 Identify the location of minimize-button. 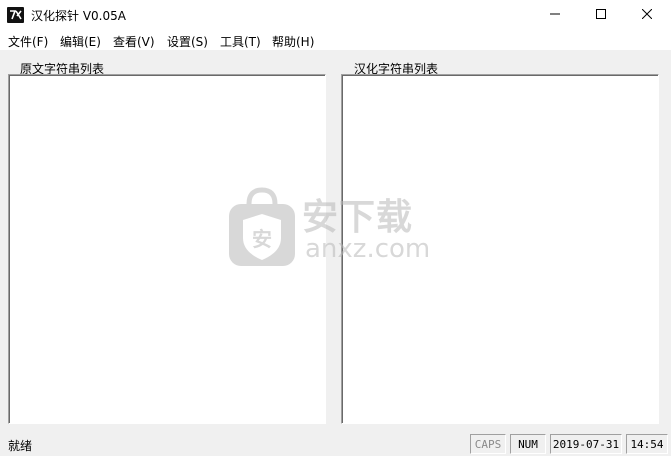
(555, 15).